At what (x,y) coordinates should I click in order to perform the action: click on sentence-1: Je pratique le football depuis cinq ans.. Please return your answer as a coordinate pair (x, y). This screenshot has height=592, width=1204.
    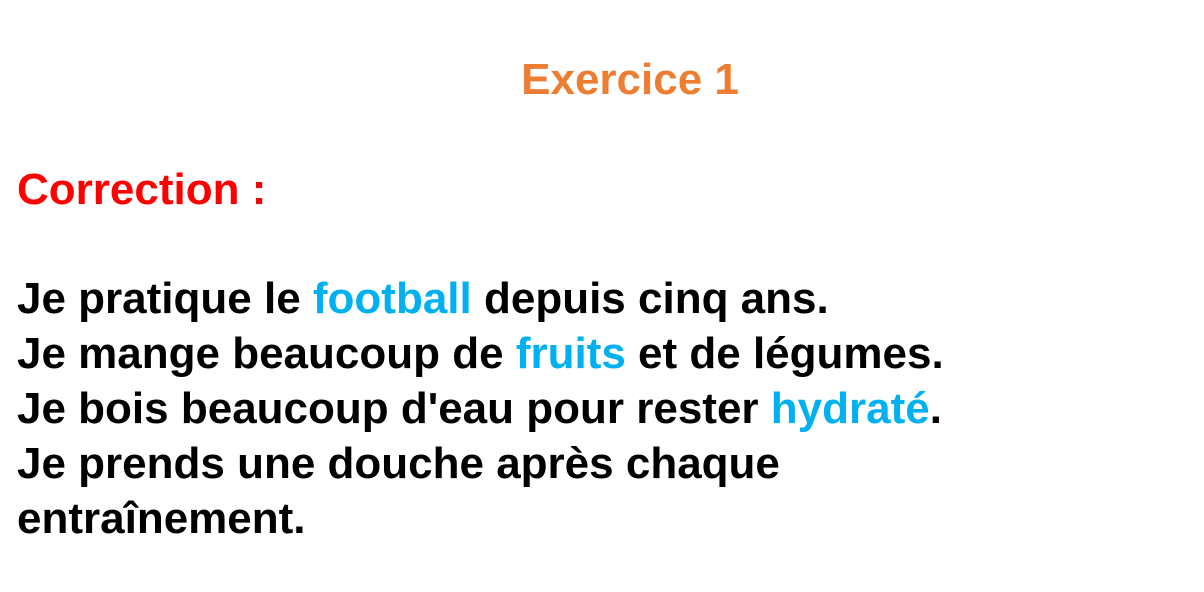
    Looking at the image, I should click on (480, 298).